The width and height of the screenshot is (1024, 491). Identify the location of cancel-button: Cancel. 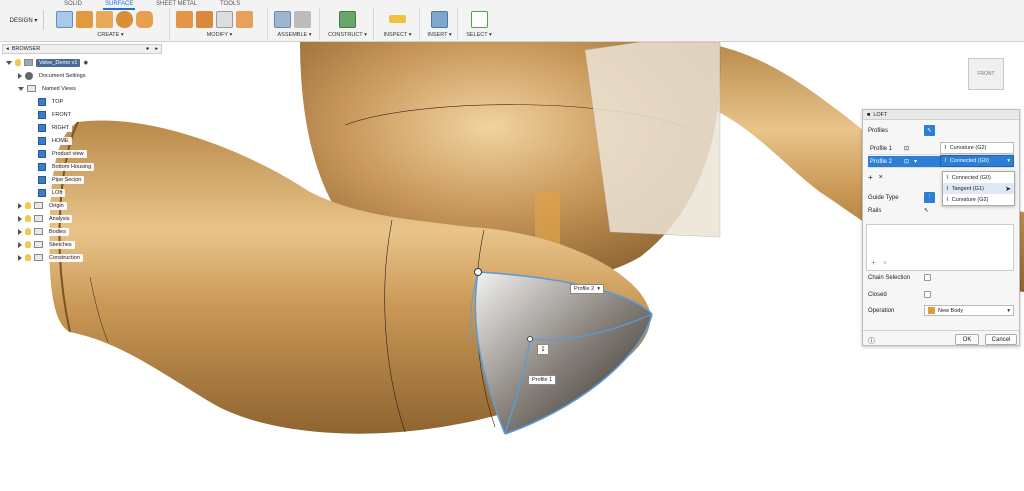
(1001, 339).